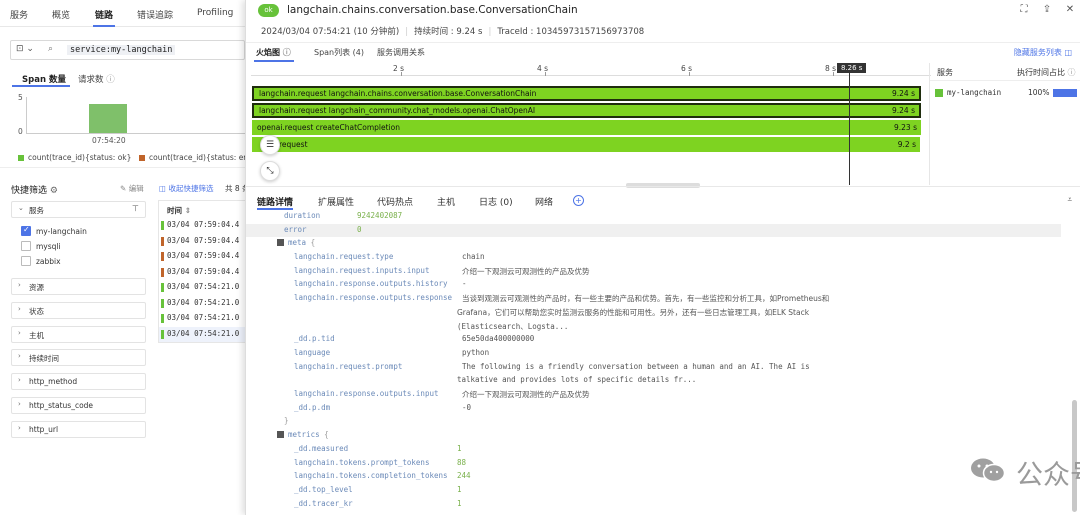 This screenshot has height=515, width=1080. Describe the element at coordinates (831, 68) in the screenshot. I see `axis-tick-label: 8 s` at that location.